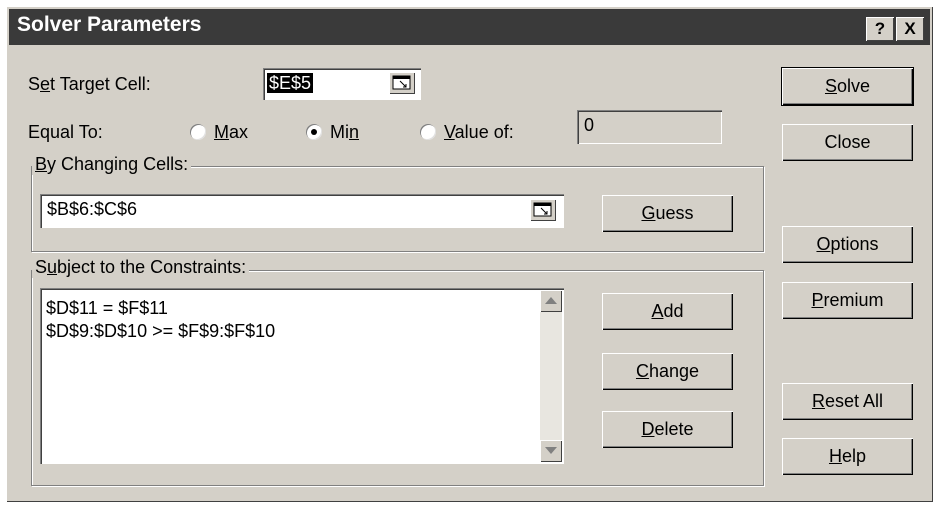  Describe the element at coordinates (345, 132) in the screenshot. I see `min-label: Min` at that location.